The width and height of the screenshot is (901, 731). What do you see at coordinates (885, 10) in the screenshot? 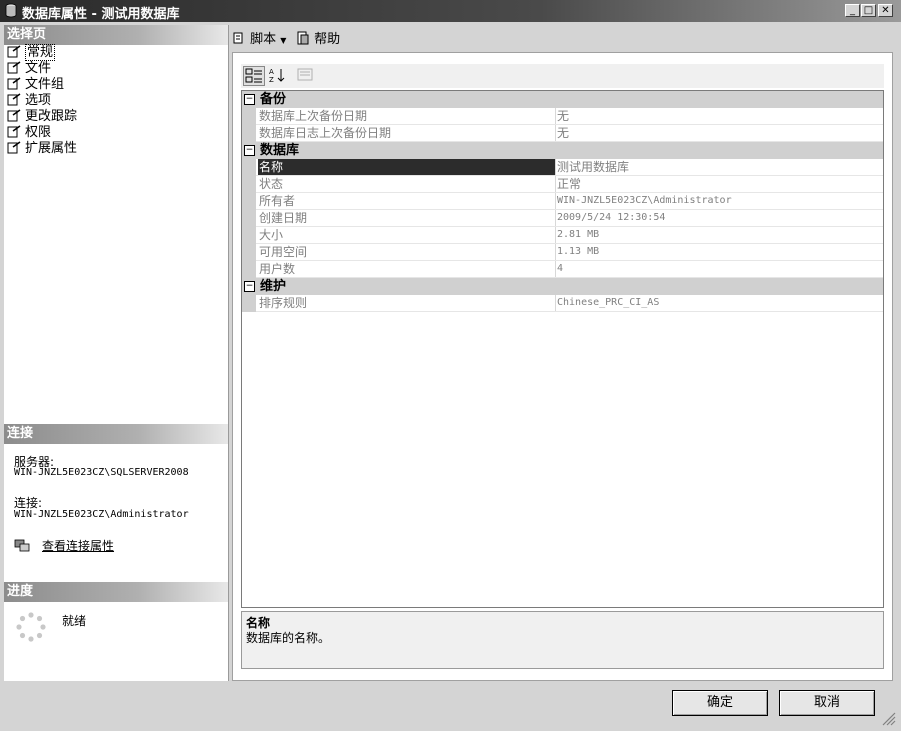
I see `close-button: ✕` at bounding box center [885, 10].